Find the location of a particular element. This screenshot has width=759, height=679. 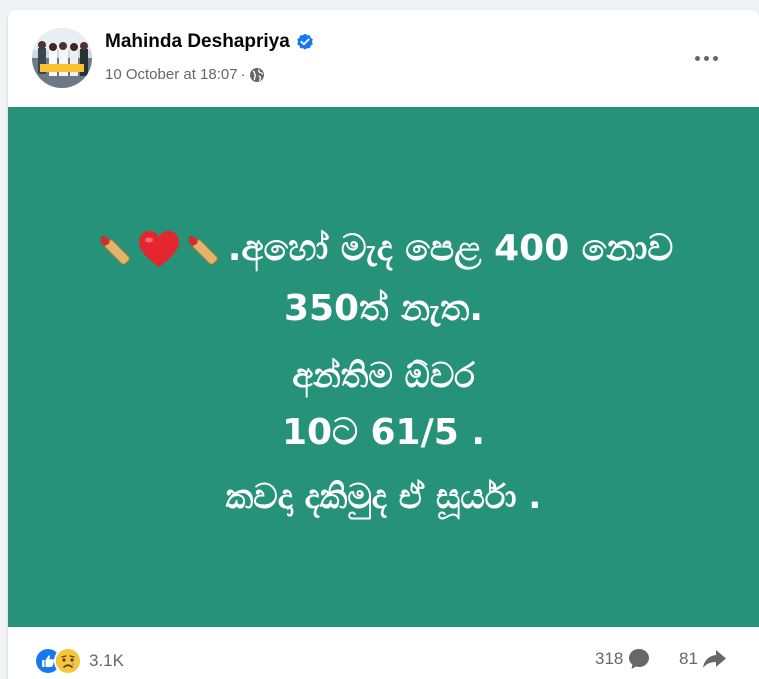

author-avatar is located at coordinates (62, 58).